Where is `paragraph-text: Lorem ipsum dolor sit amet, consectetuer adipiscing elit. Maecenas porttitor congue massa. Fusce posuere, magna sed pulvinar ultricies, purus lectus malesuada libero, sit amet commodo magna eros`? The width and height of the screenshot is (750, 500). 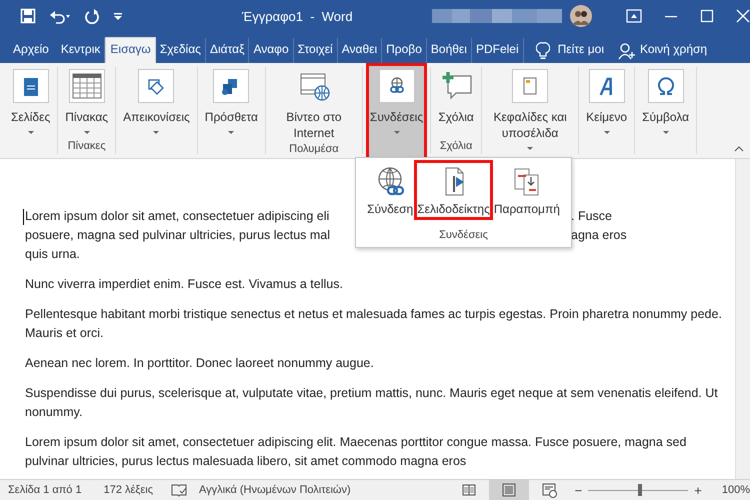 paragraph-text: Lorem ipsum dolor sit amet, consectetuer adipiscing elit. Maecenas porttitor congue massa. Fusce posuere, magna sed pulvinar ultricies, purus lectus malesuada libero, sit amet commodo magna eros is located at coordinates (356, 452).